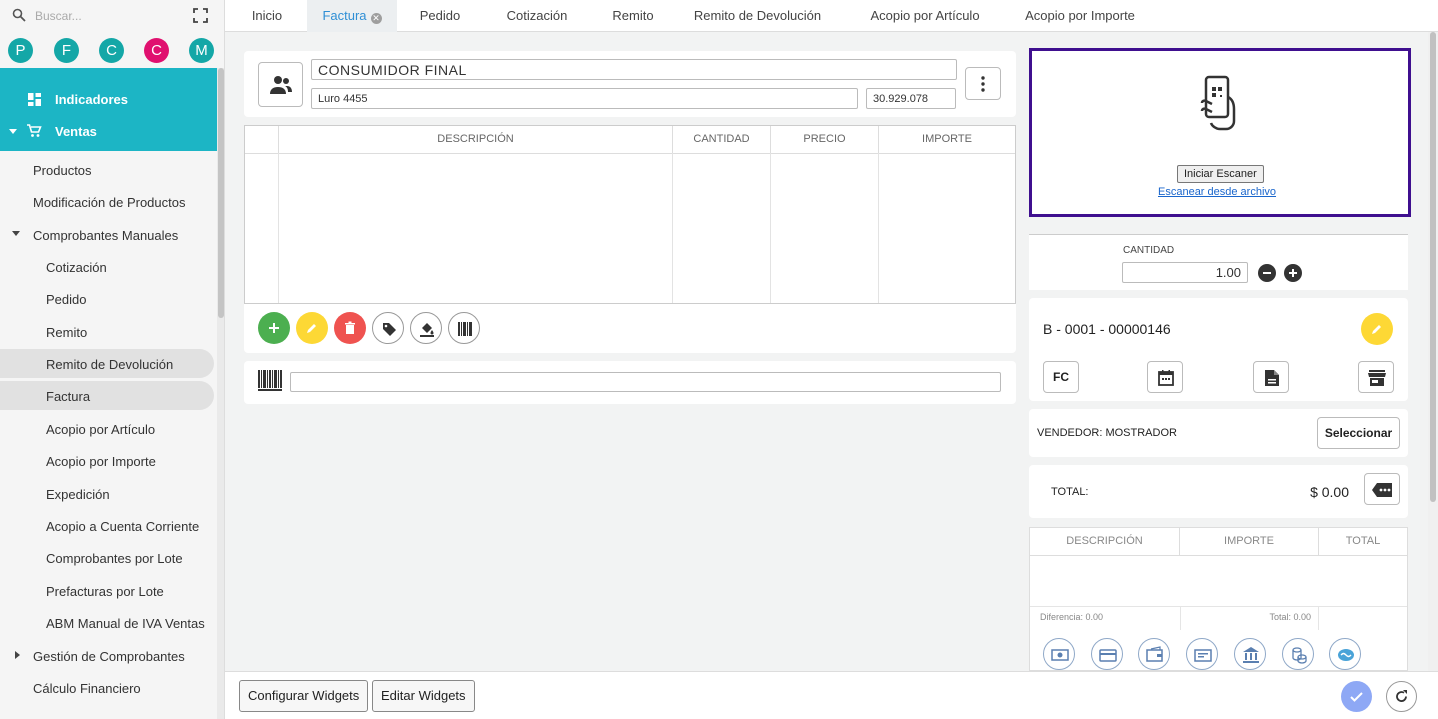 The height and width of the screenshot is (719, 1438). I want to click on sidebar-item-modificacion-productos: Modificación de Productos, so click(107, 201).